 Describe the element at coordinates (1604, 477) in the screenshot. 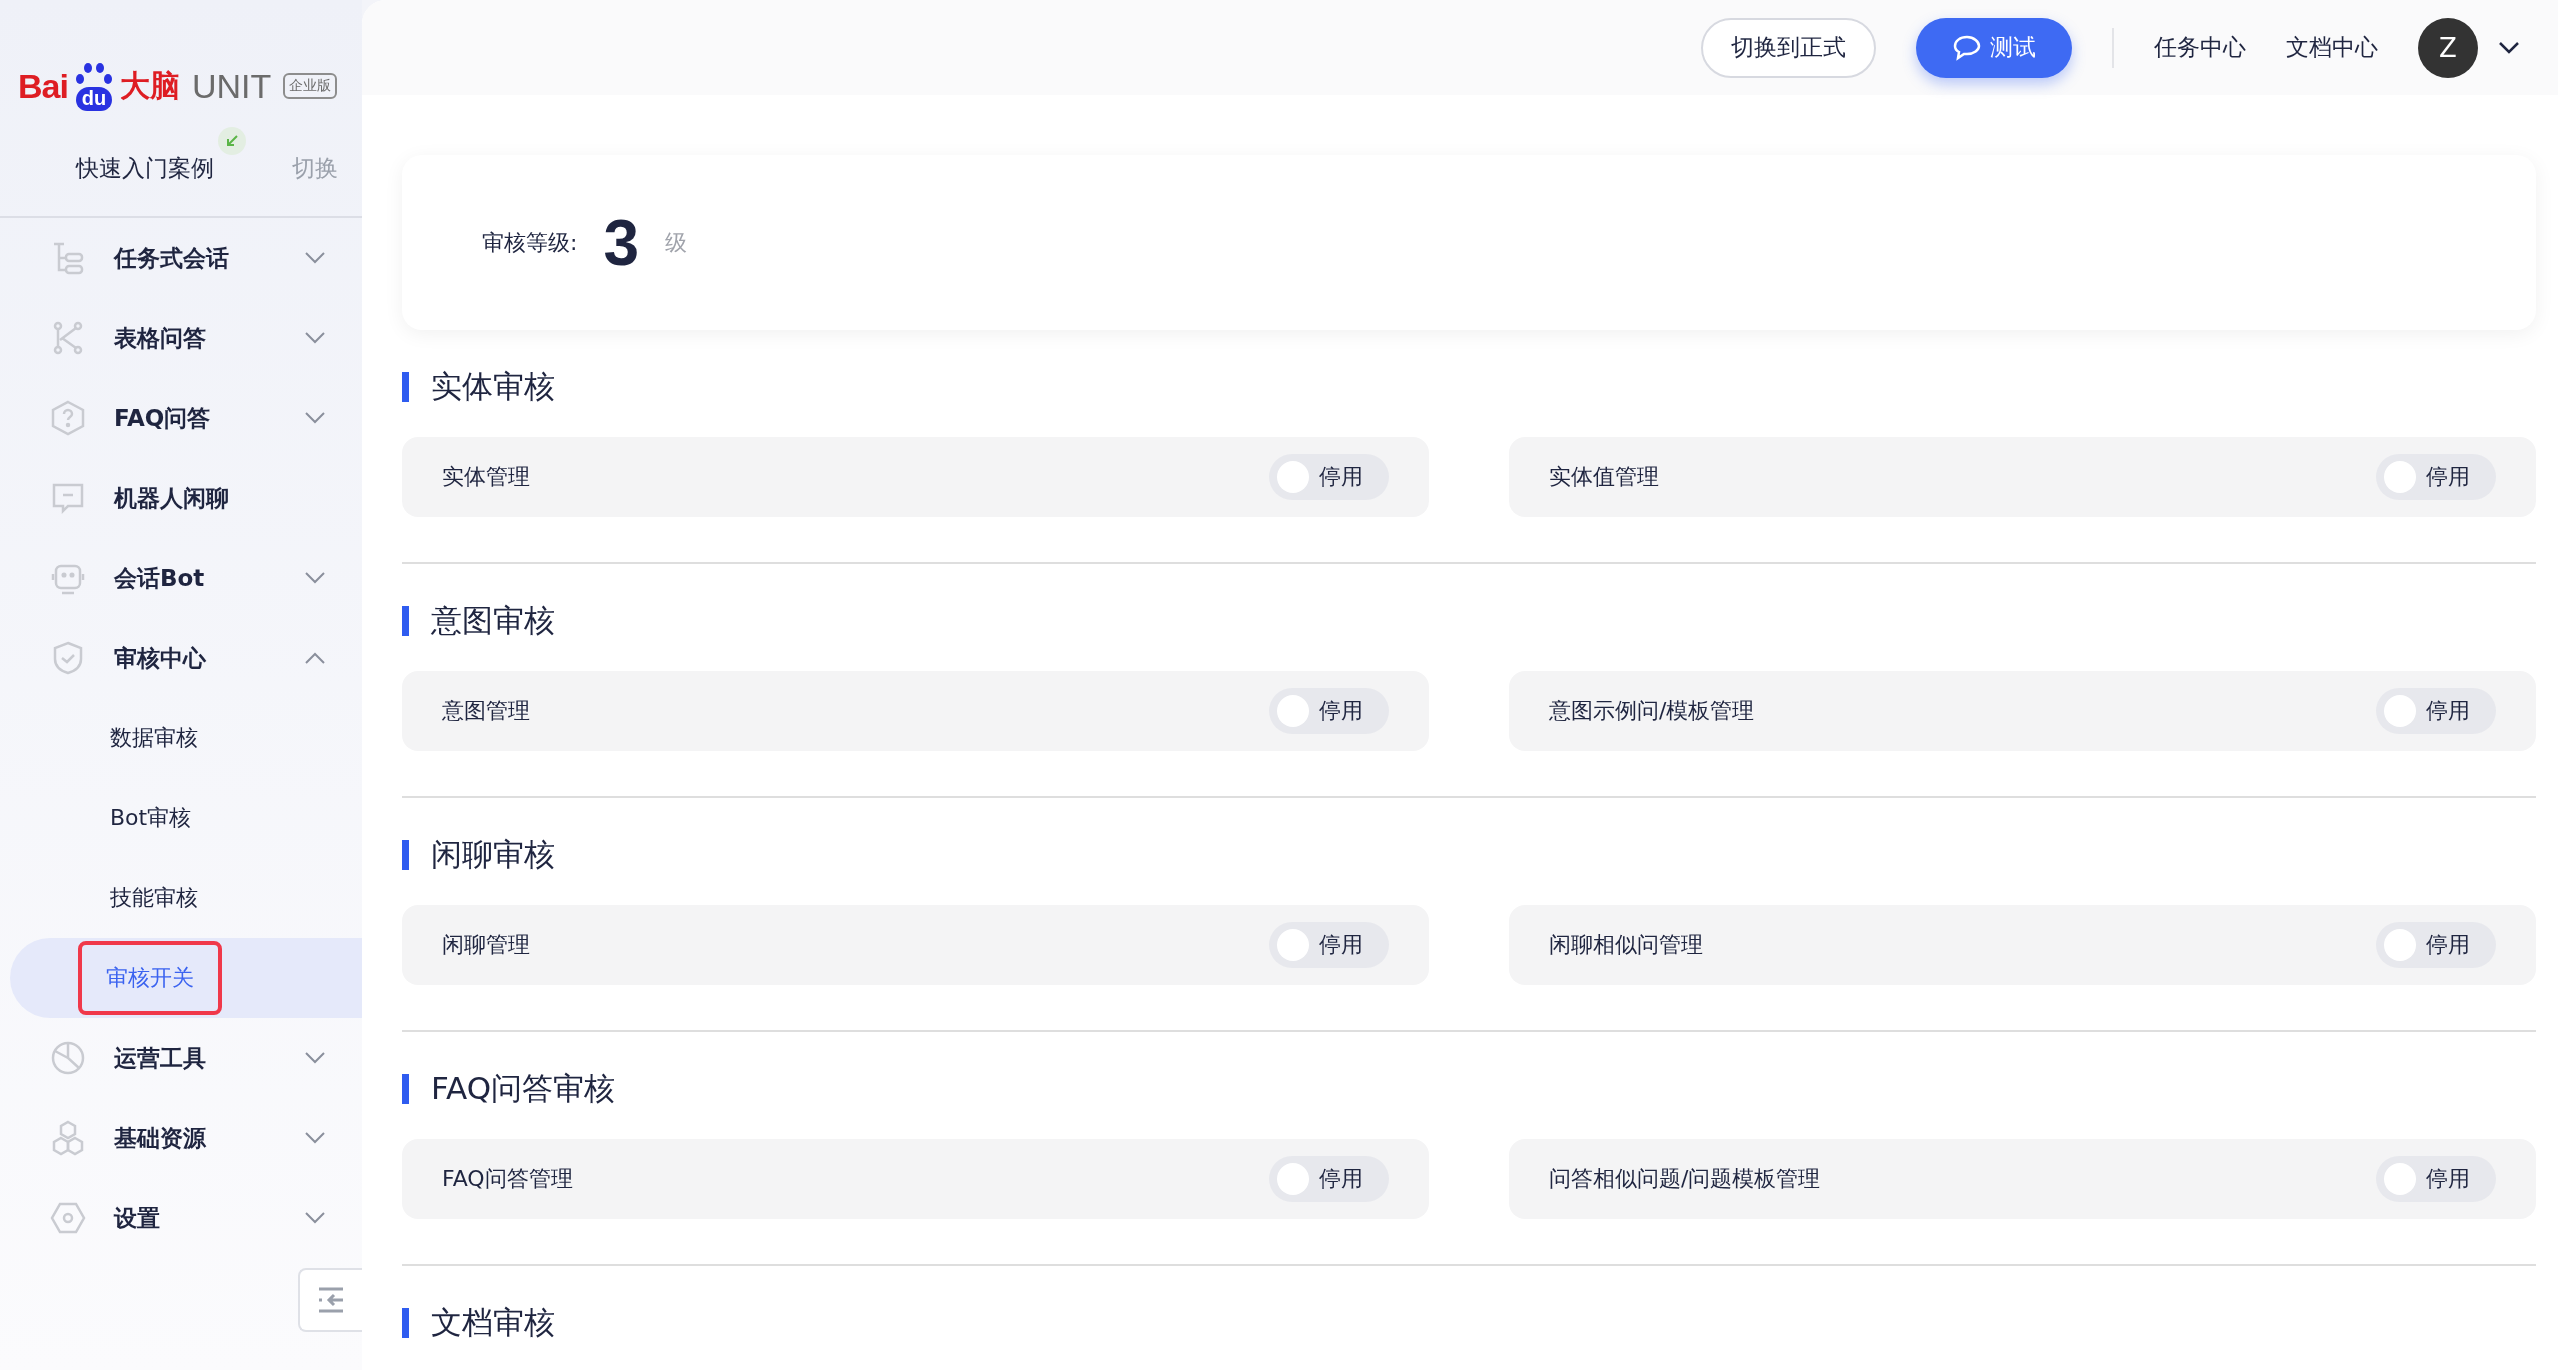

I see `setting-label: 实体值管理` at that location.